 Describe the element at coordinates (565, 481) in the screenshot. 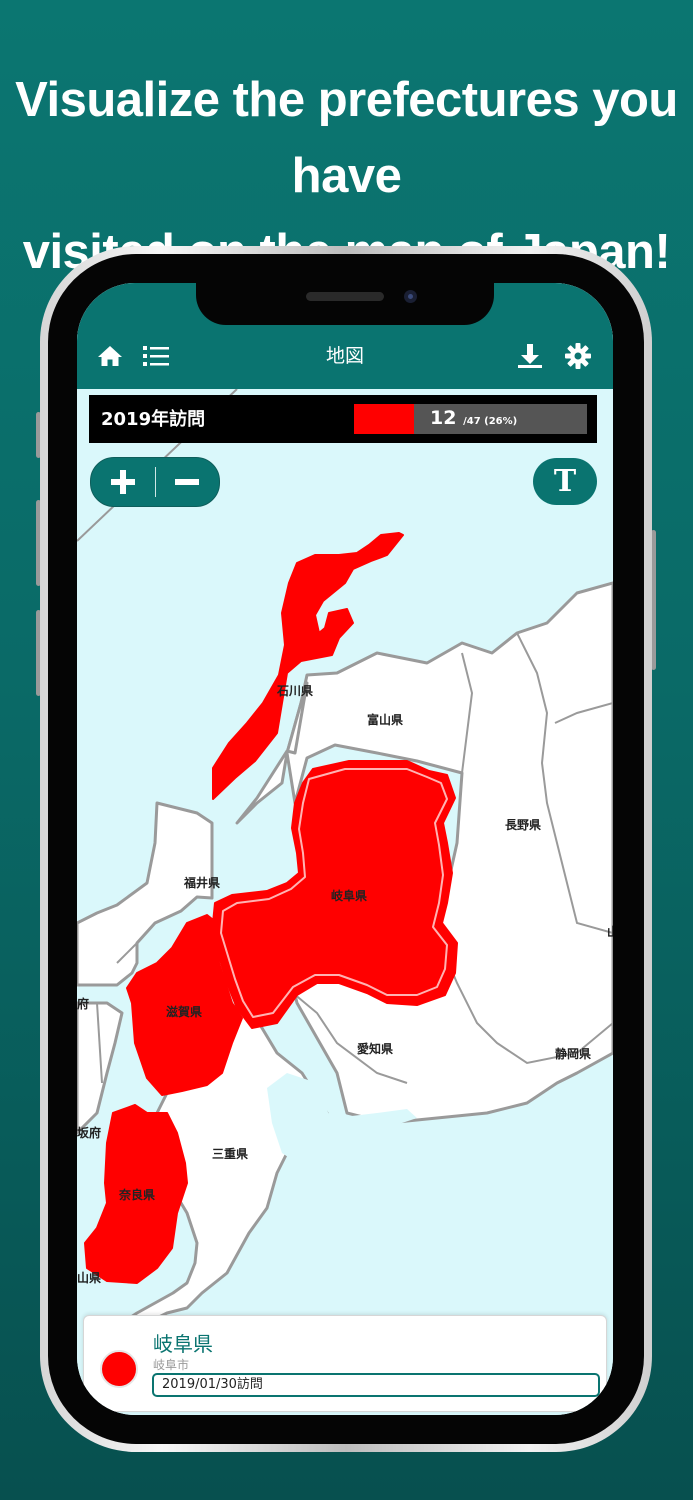

I see `text-toggle-button: T` at that location.